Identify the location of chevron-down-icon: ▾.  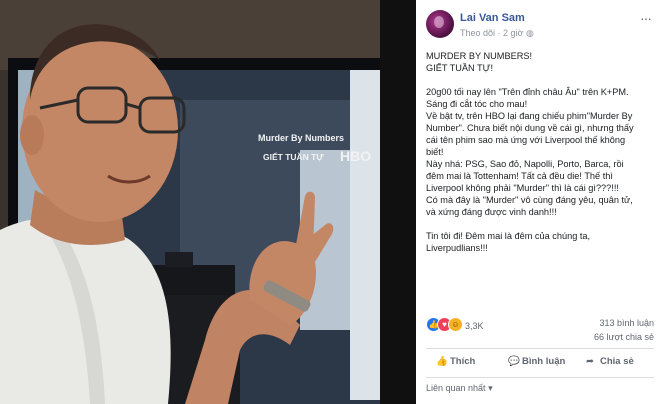
(490, 388).